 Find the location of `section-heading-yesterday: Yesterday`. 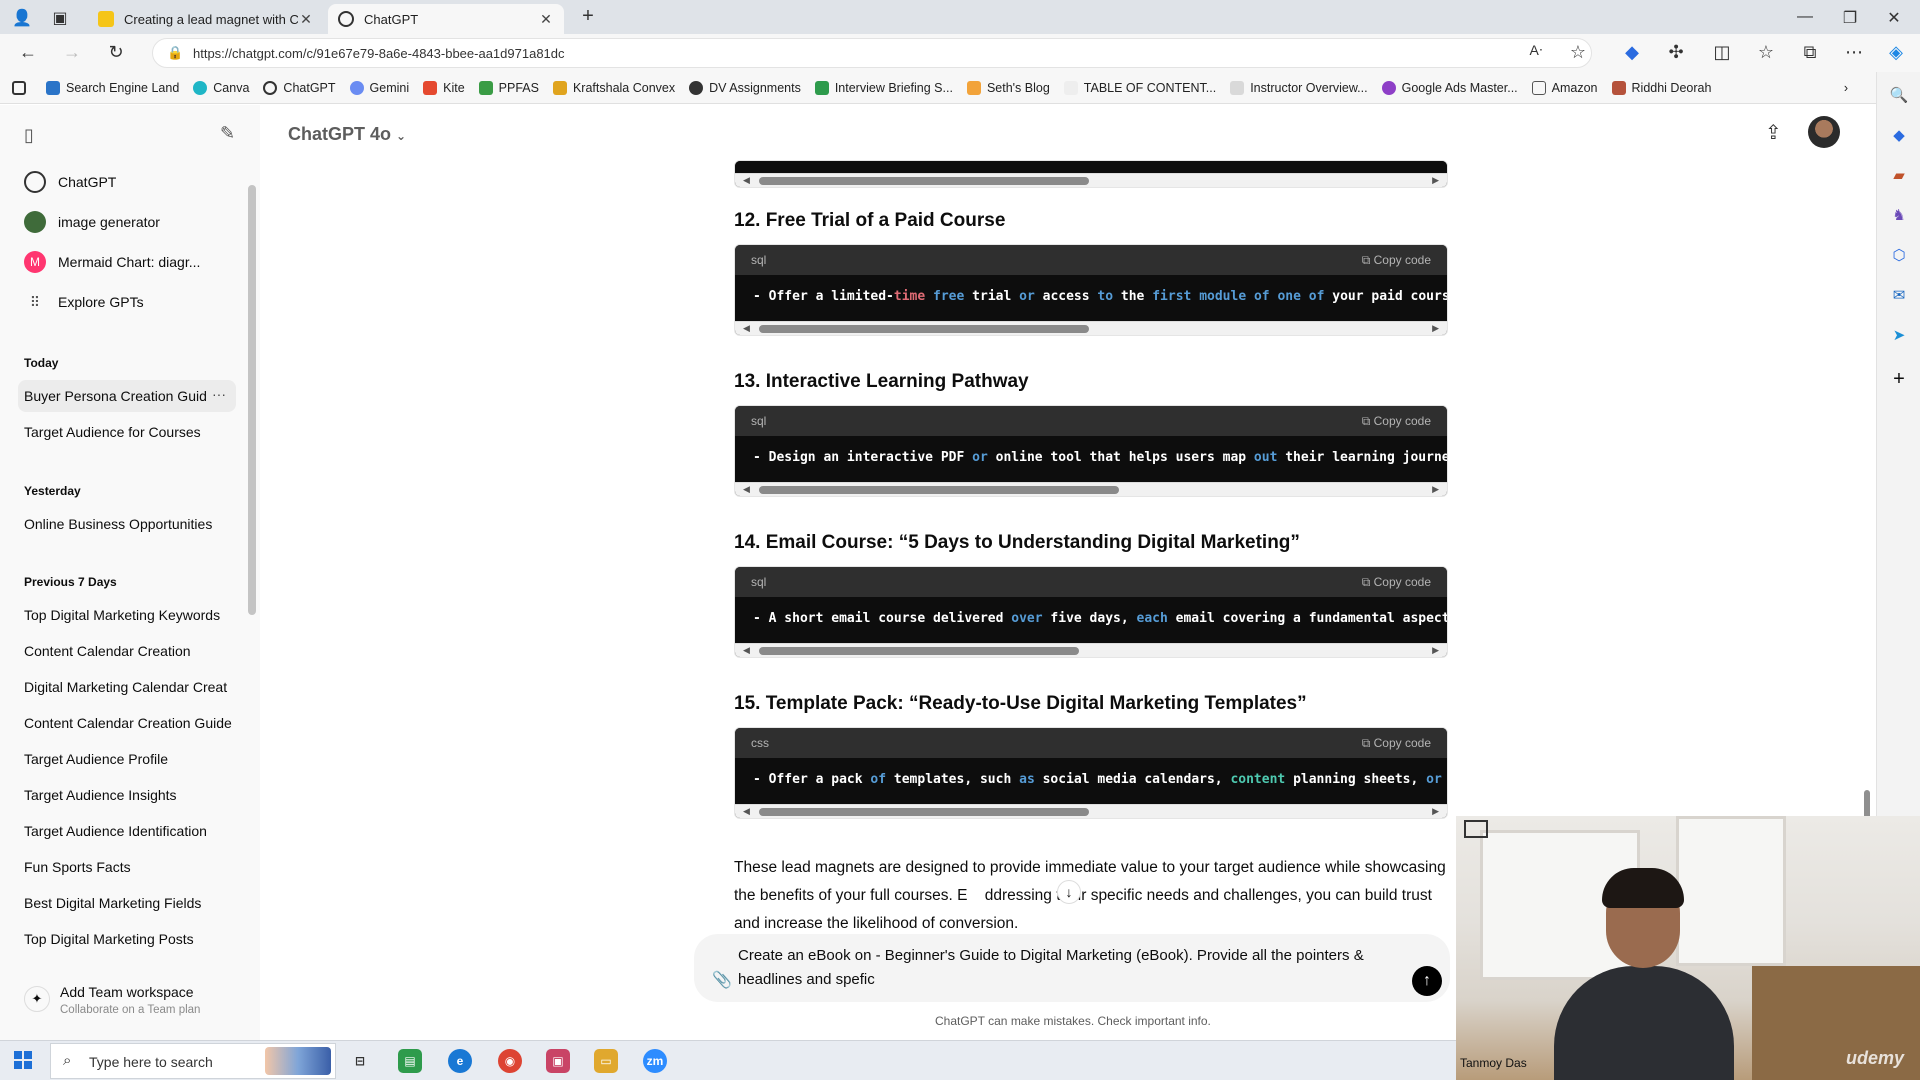

section-heading-yesterday: Yesterday is located at coordinates (52, 491).